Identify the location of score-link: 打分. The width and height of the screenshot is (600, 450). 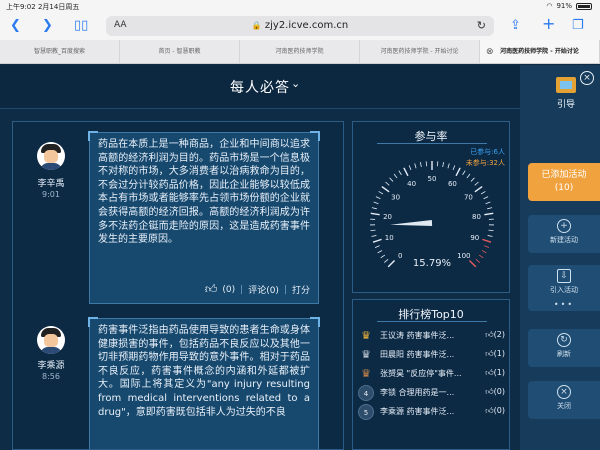
(301, 289).